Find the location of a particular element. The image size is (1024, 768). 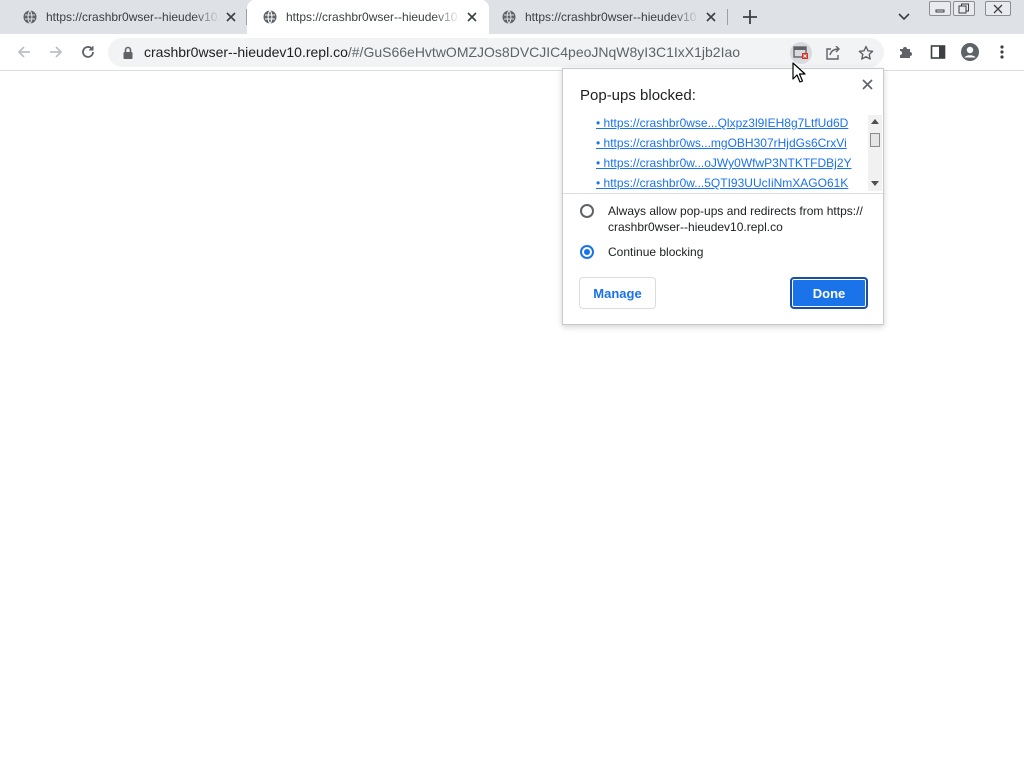

avatar-icon is located at coordinates (970, 52).